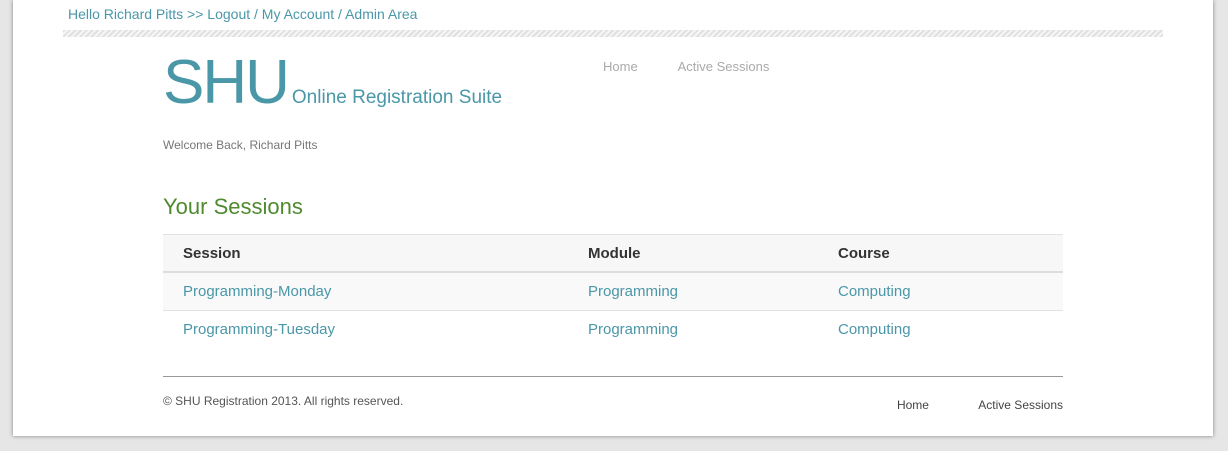  Describe the element at coordinates (397, 97) in the screenshot. I see `logo-tagline: Online Registration Suite` at that location.